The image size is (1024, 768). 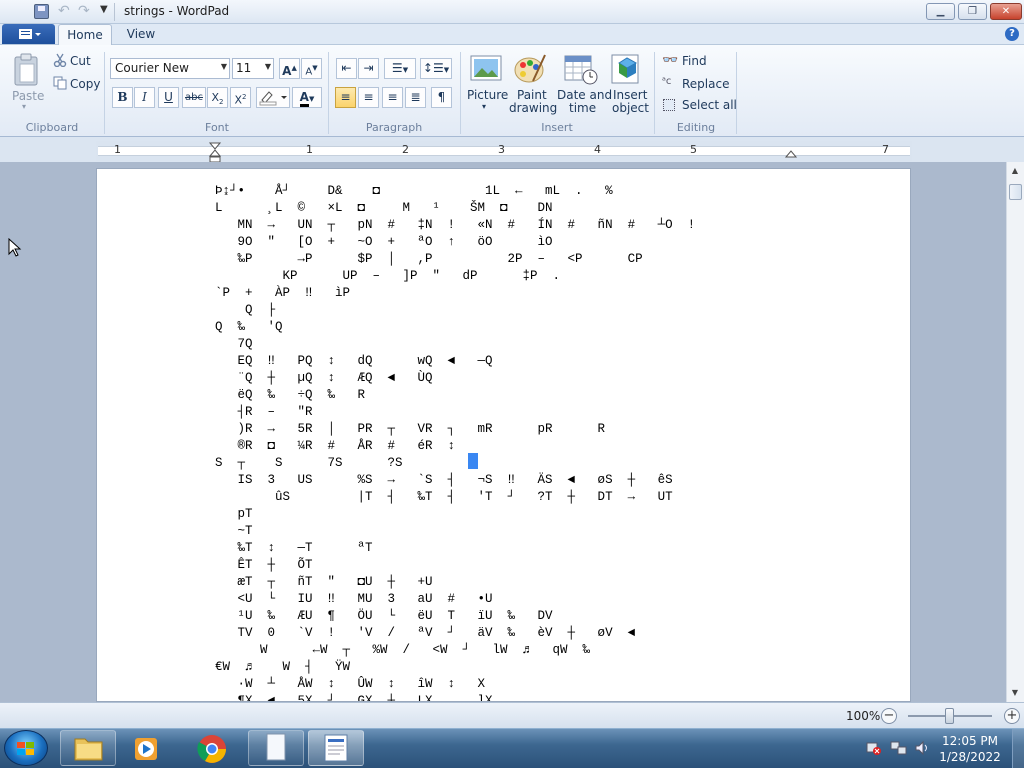 I want to click on chrome-icon, so click(x=212, y=750).